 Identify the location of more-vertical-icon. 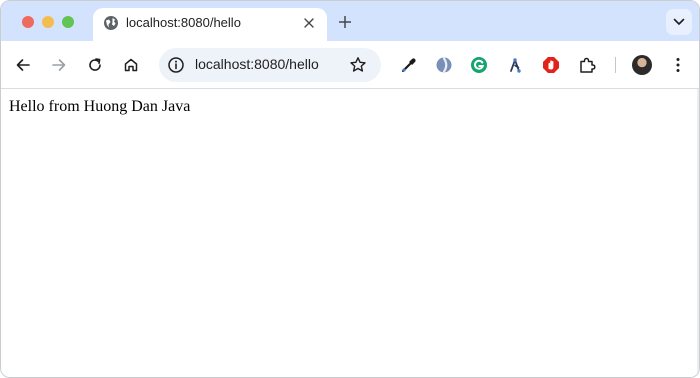
(678, 65).